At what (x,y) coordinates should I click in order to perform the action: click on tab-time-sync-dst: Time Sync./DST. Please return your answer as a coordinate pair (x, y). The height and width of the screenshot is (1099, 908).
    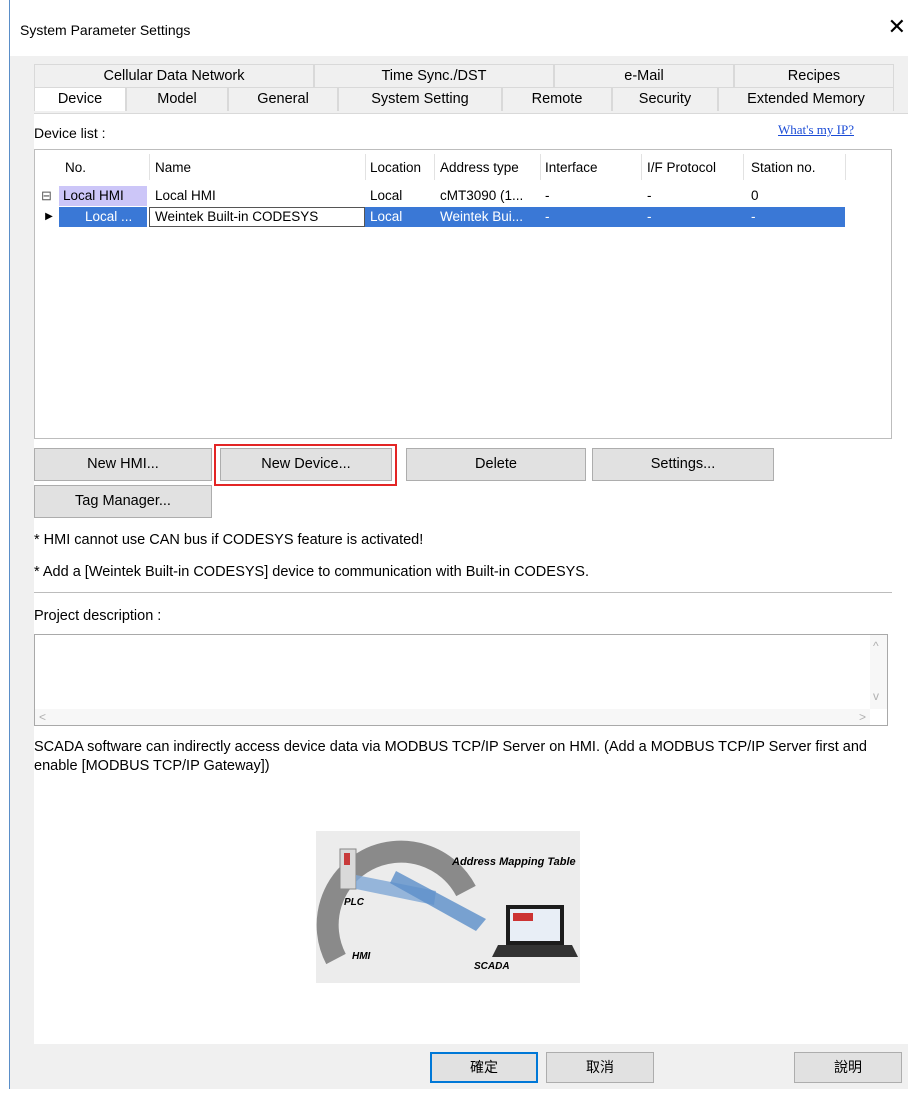
    Looking at the image, I should click on (434, 76).